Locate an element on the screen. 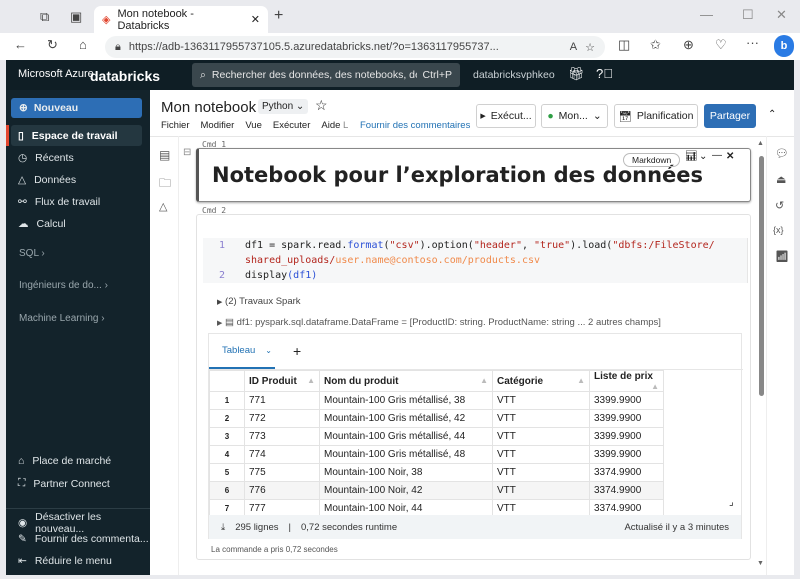 This screenshot has width=800, height=579. column-header: Catégorie ▲ is located at coordinates (541, 381).